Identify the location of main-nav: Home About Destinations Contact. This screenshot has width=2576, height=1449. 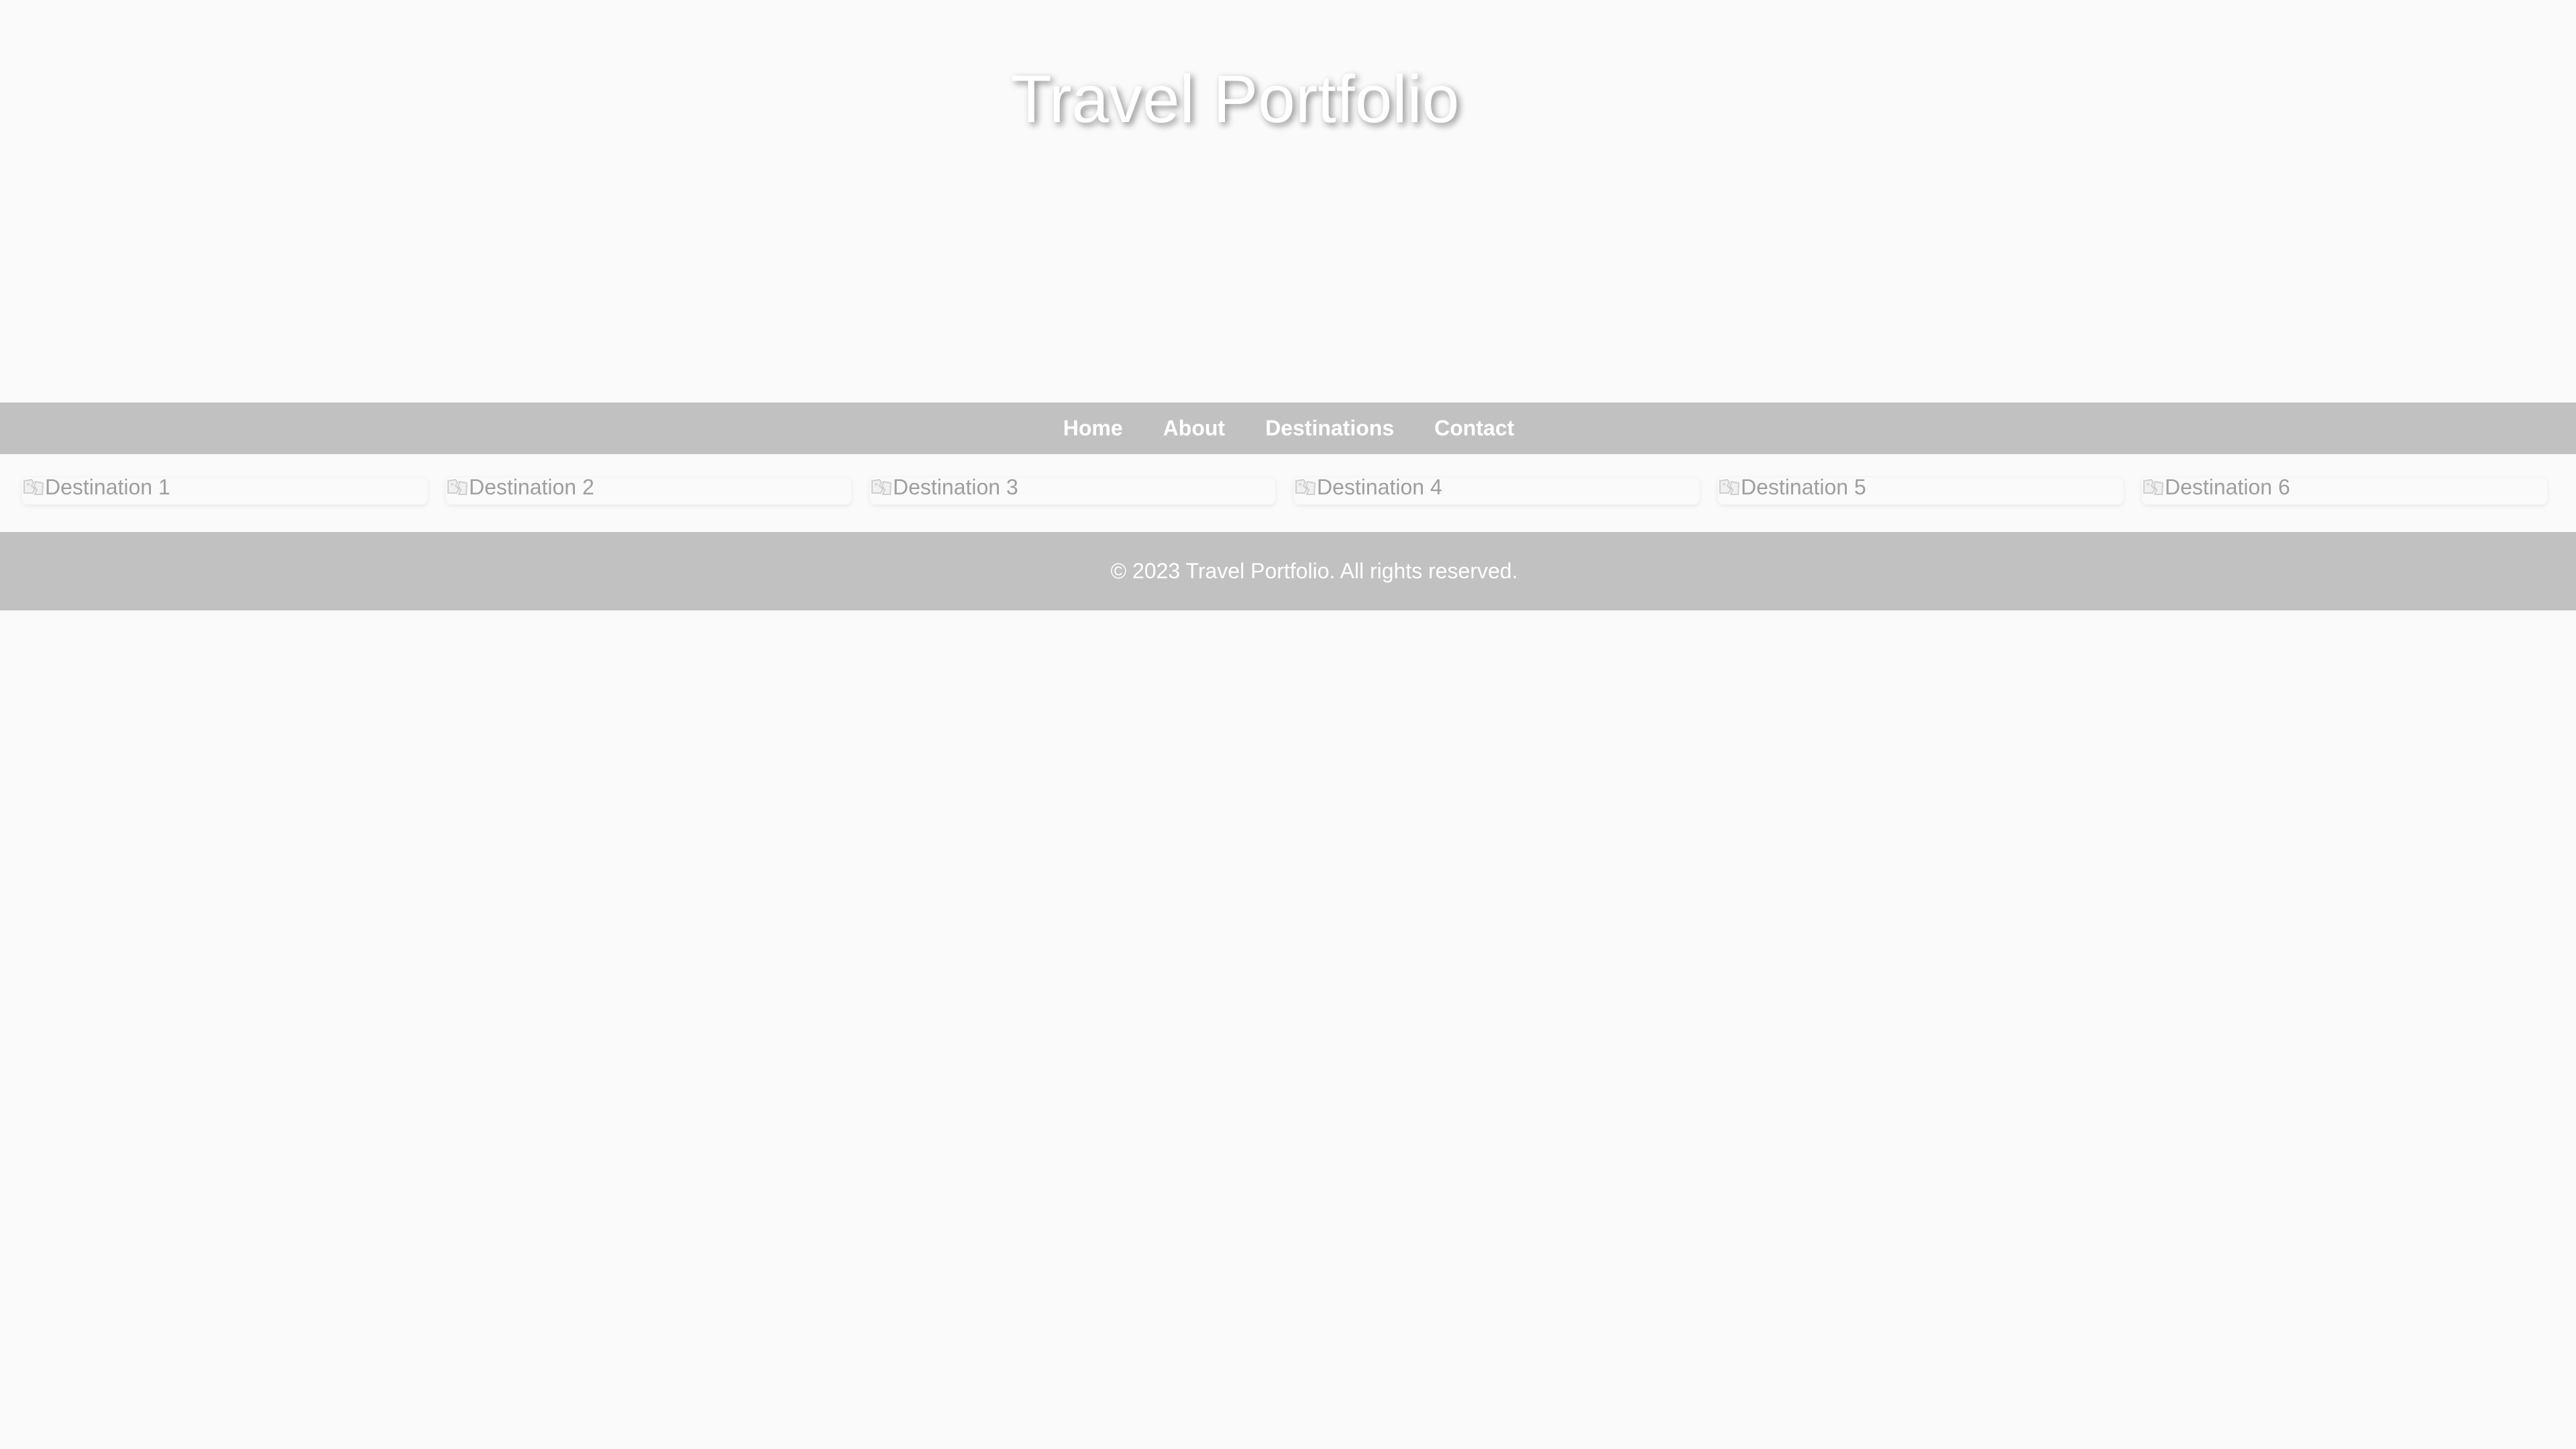
(1288, 428).